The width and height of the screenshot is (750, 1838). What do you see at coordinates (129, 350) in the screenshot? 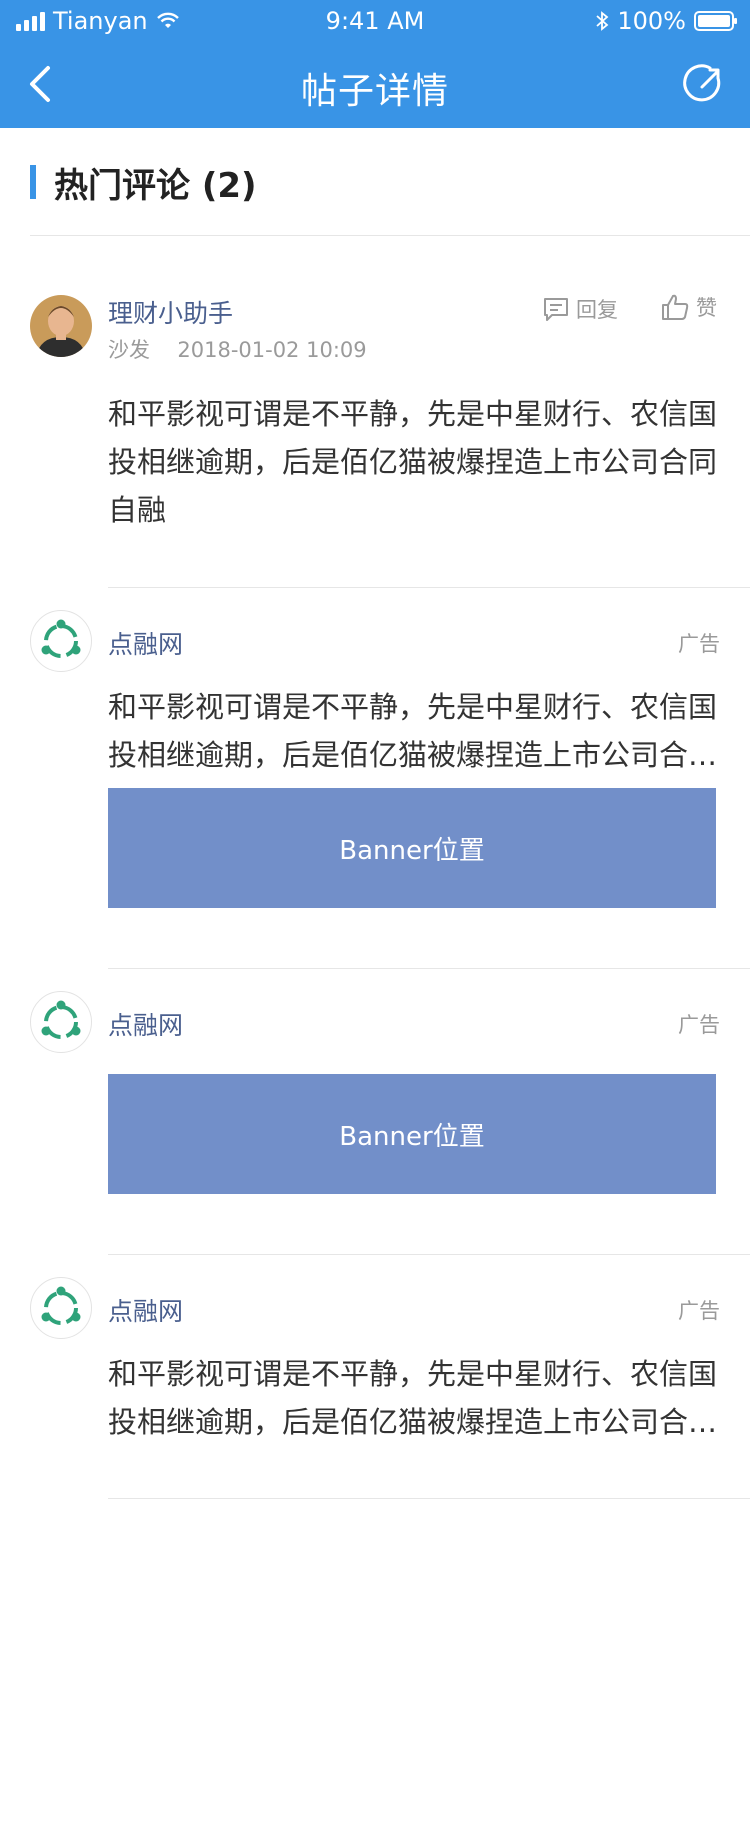
I see `comment-floor: 沙发` at bounding box center [129, 350].